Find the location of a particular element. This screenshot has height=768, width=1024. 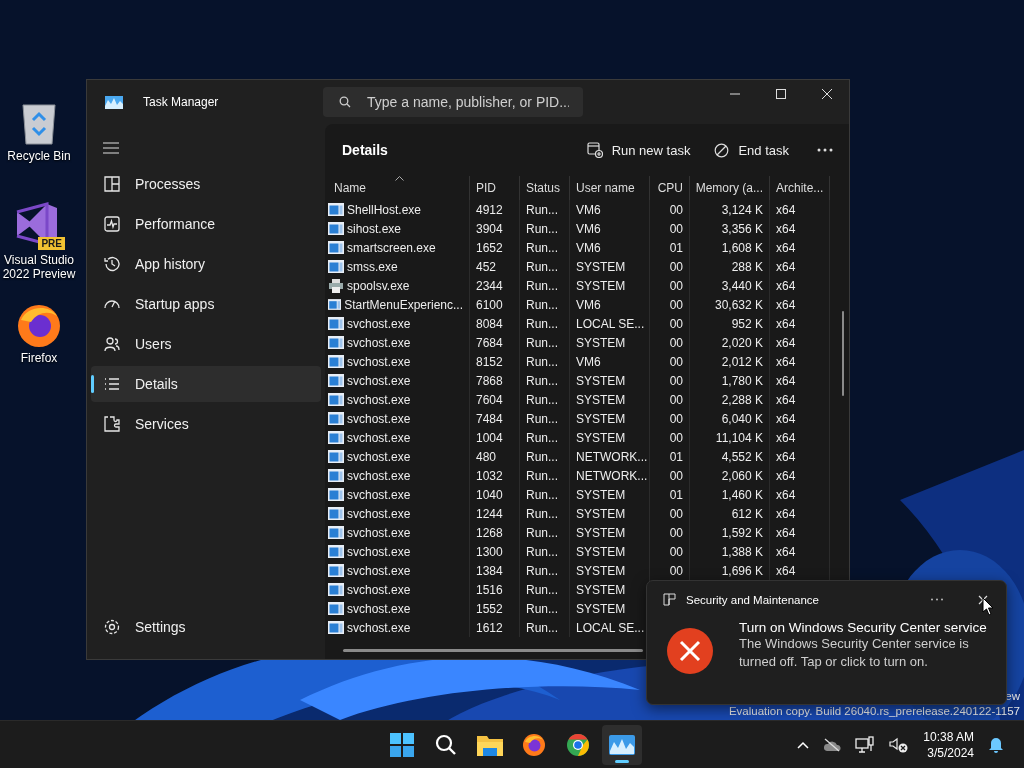

desktop-icon-label: Firefox is located at coordinates (39, 358).